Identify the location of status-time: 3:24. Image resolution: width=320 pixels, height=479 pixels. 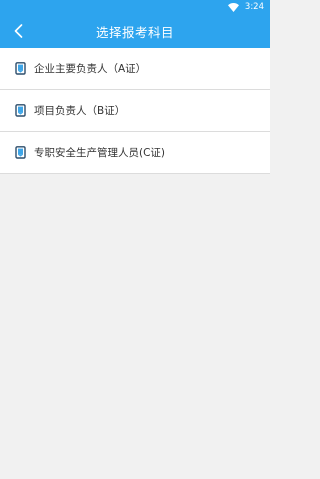
(254, 7).